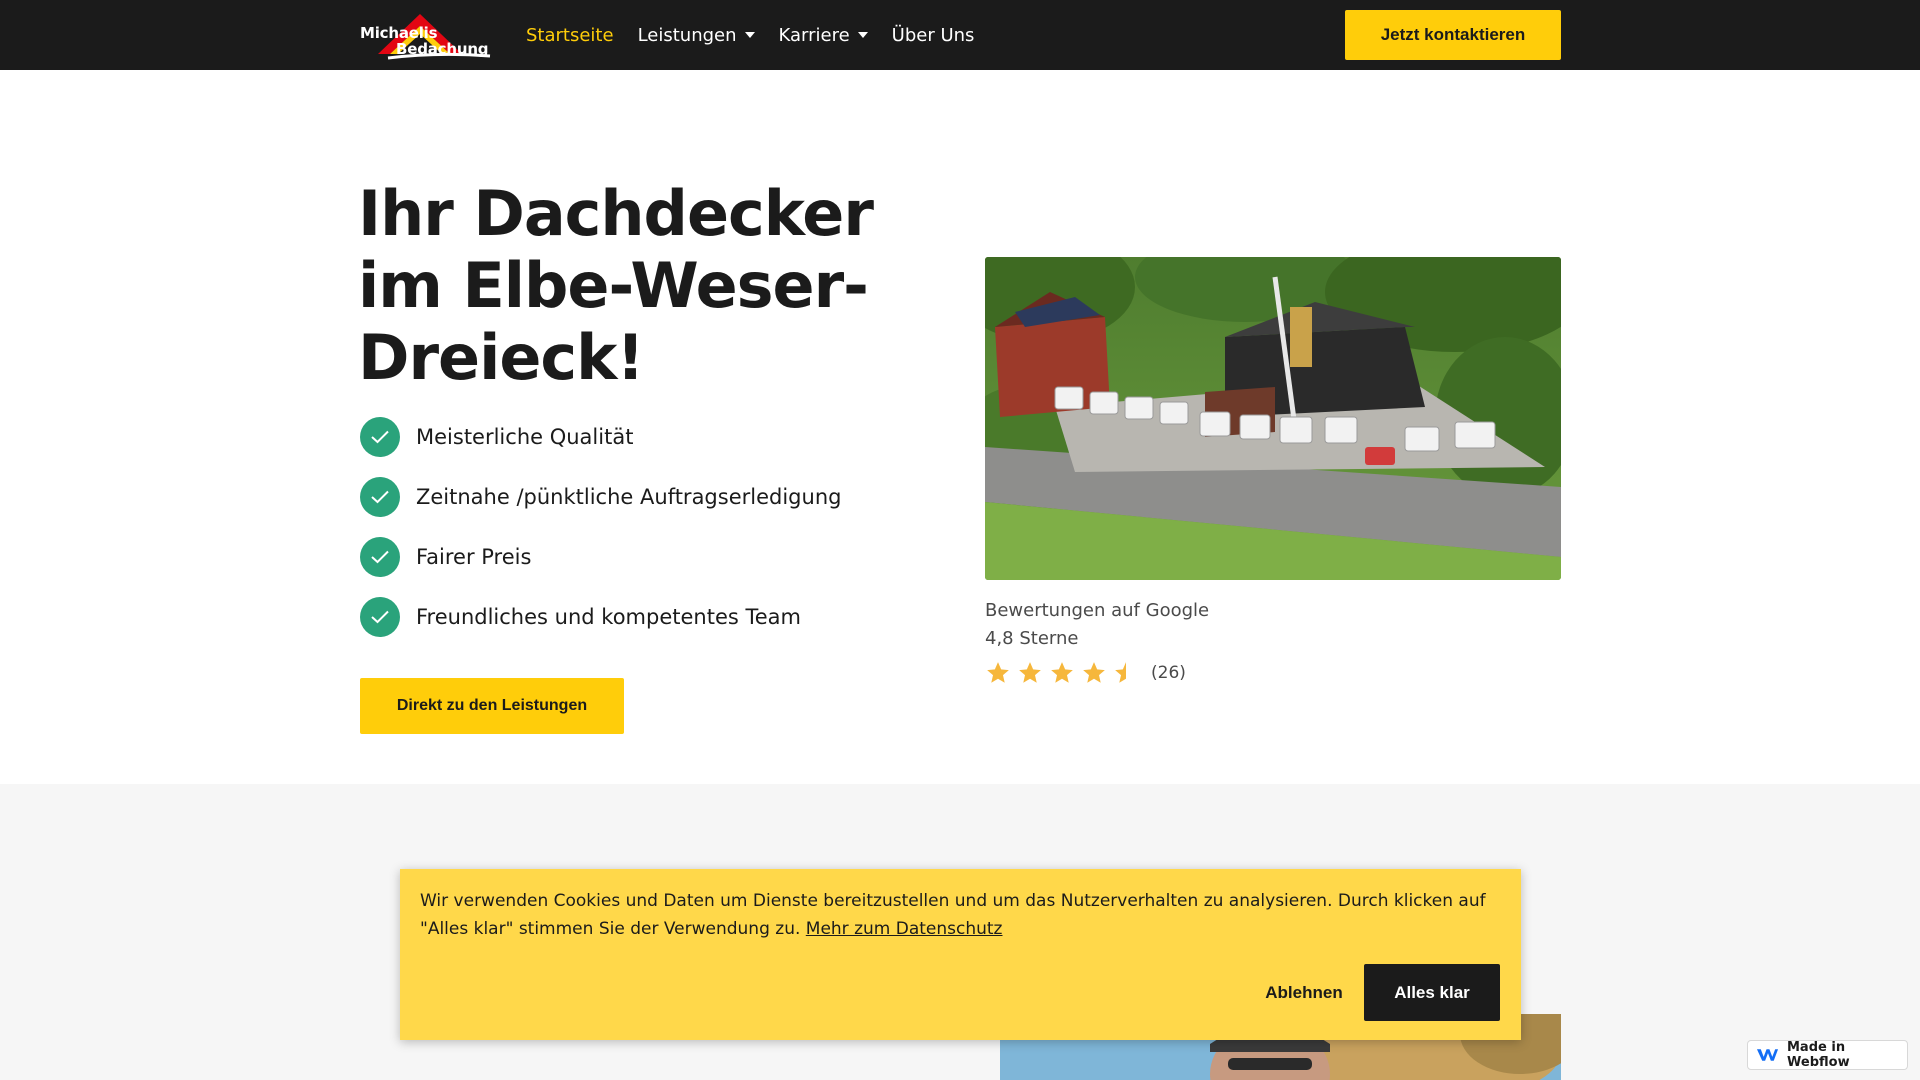 The height and width of the screenshot is (1080, 1920). I want to click on feature-text: Freundliches und kompetentes Team, so click(608, 617).